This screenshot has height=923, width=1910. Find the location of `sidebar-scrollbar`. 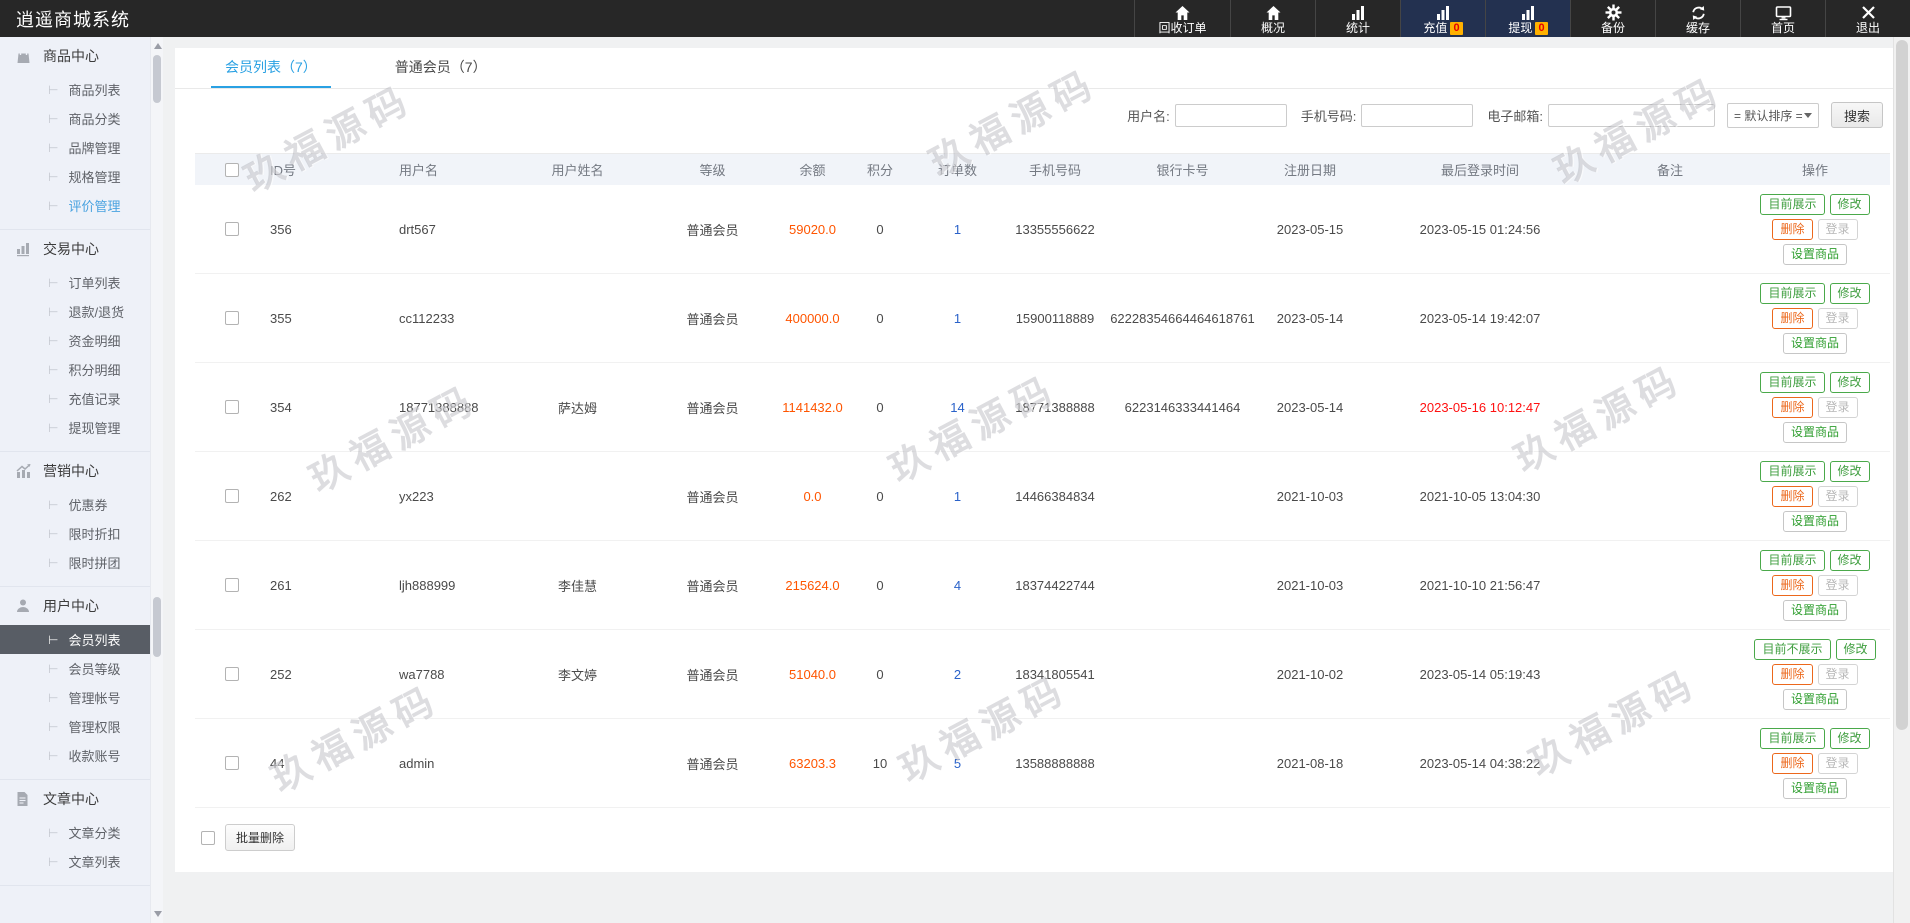

sidebar-scrollbar is located at coordinates (156, 480).